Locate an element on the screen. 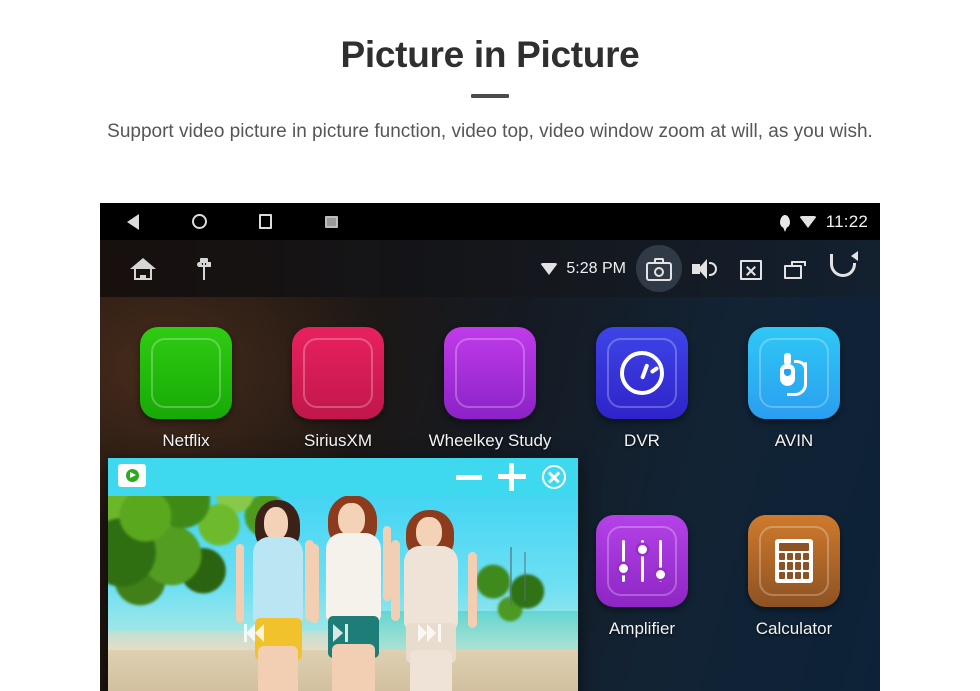  app-label: SiriusXM is located at coordinates (337, 440).